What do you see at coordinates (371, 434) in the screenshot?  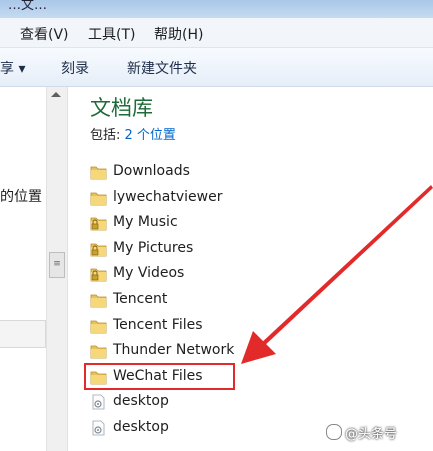 I see `watermark-text: @头条号` at bounding box center [371, 434].